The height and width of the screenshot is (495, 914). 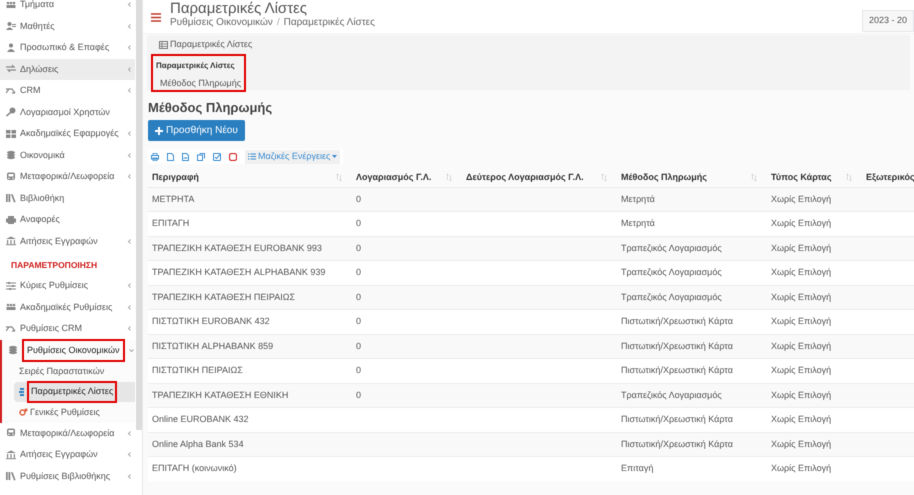 What do you see at coordinates (11, 133) in the screenshot?
I see `grid-icon` at bounding box center [11, 133].